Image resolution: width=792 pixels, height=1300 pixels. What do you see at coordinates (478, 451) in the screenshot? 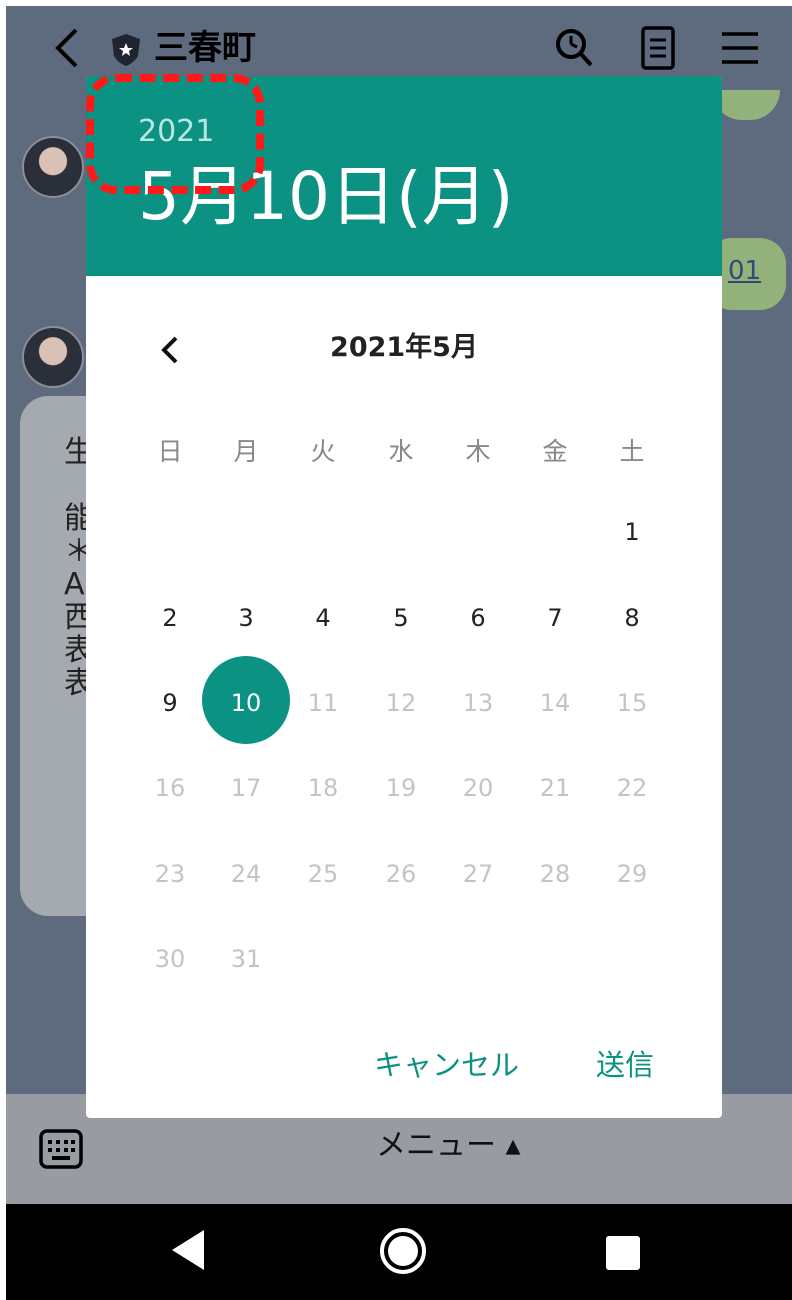
I see `weekday-label: 木` at bounding box center [478, 451].